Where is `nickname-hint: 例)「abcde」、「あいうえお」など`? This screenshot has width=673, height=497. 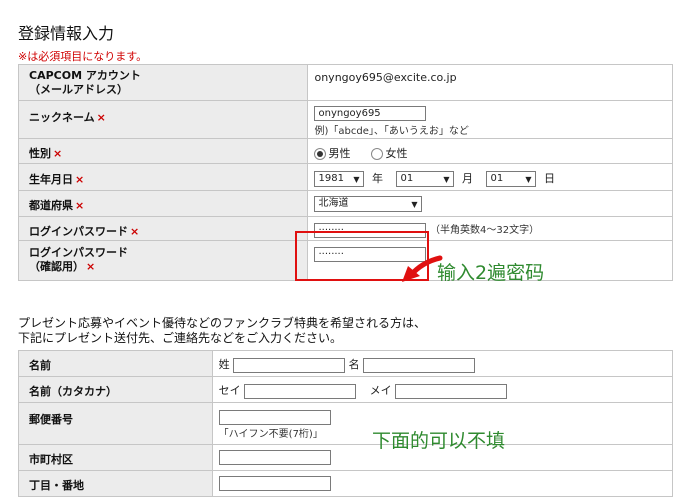 nickname-hint: 例)「abcde」、「あいうえお」など is located at coordinates (391, 131).